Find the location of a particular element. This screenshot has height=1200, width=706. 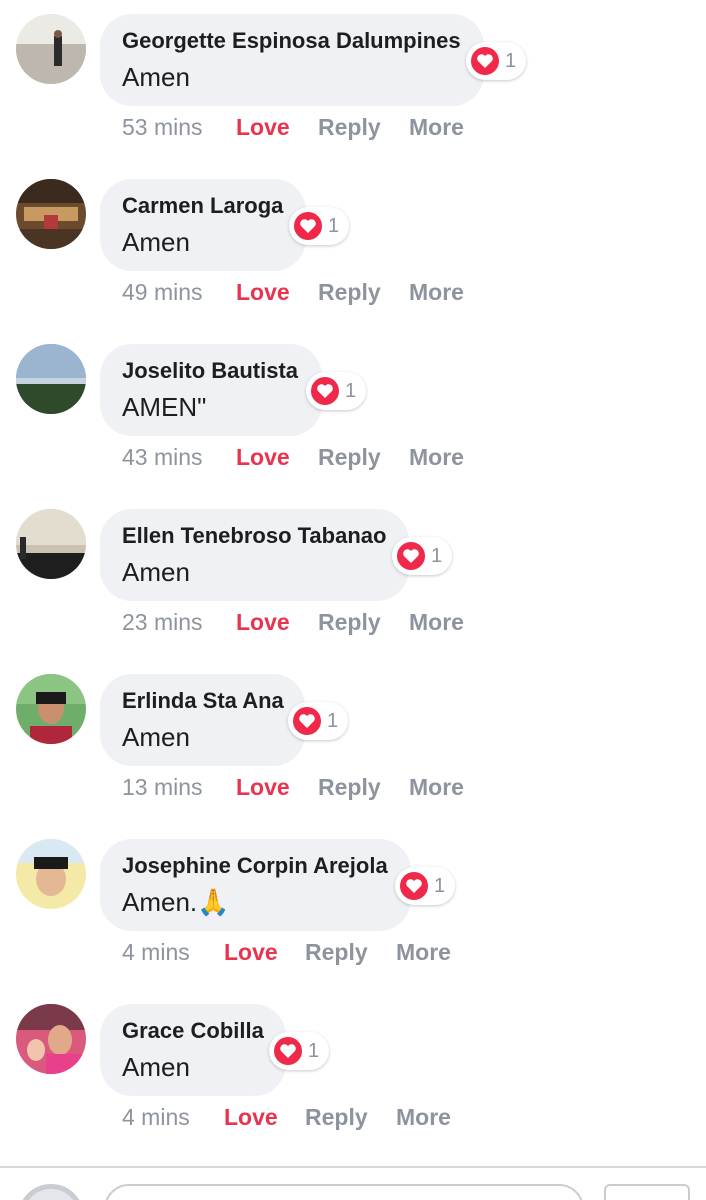

comment-actions: 13 mins Love Reply More is located at coordinates (293, 787).